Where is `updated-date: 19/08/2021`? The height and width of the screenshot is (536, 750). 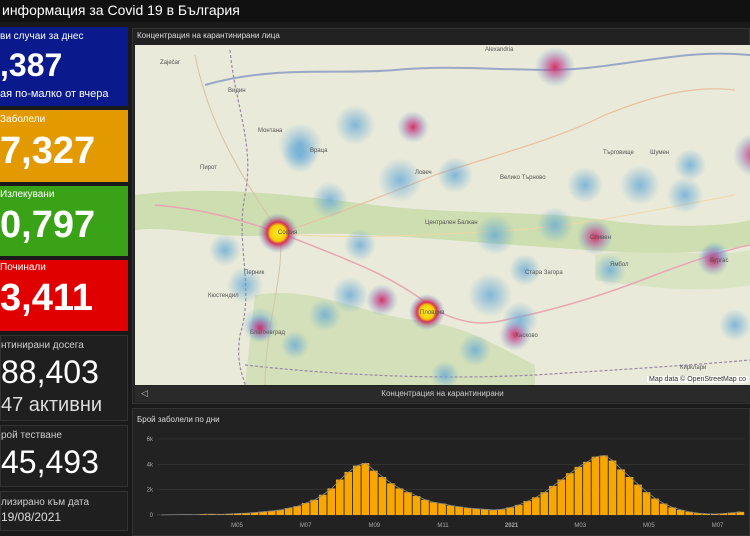
updated-date: 19/08/2021 is located at coordinates (31, 517).